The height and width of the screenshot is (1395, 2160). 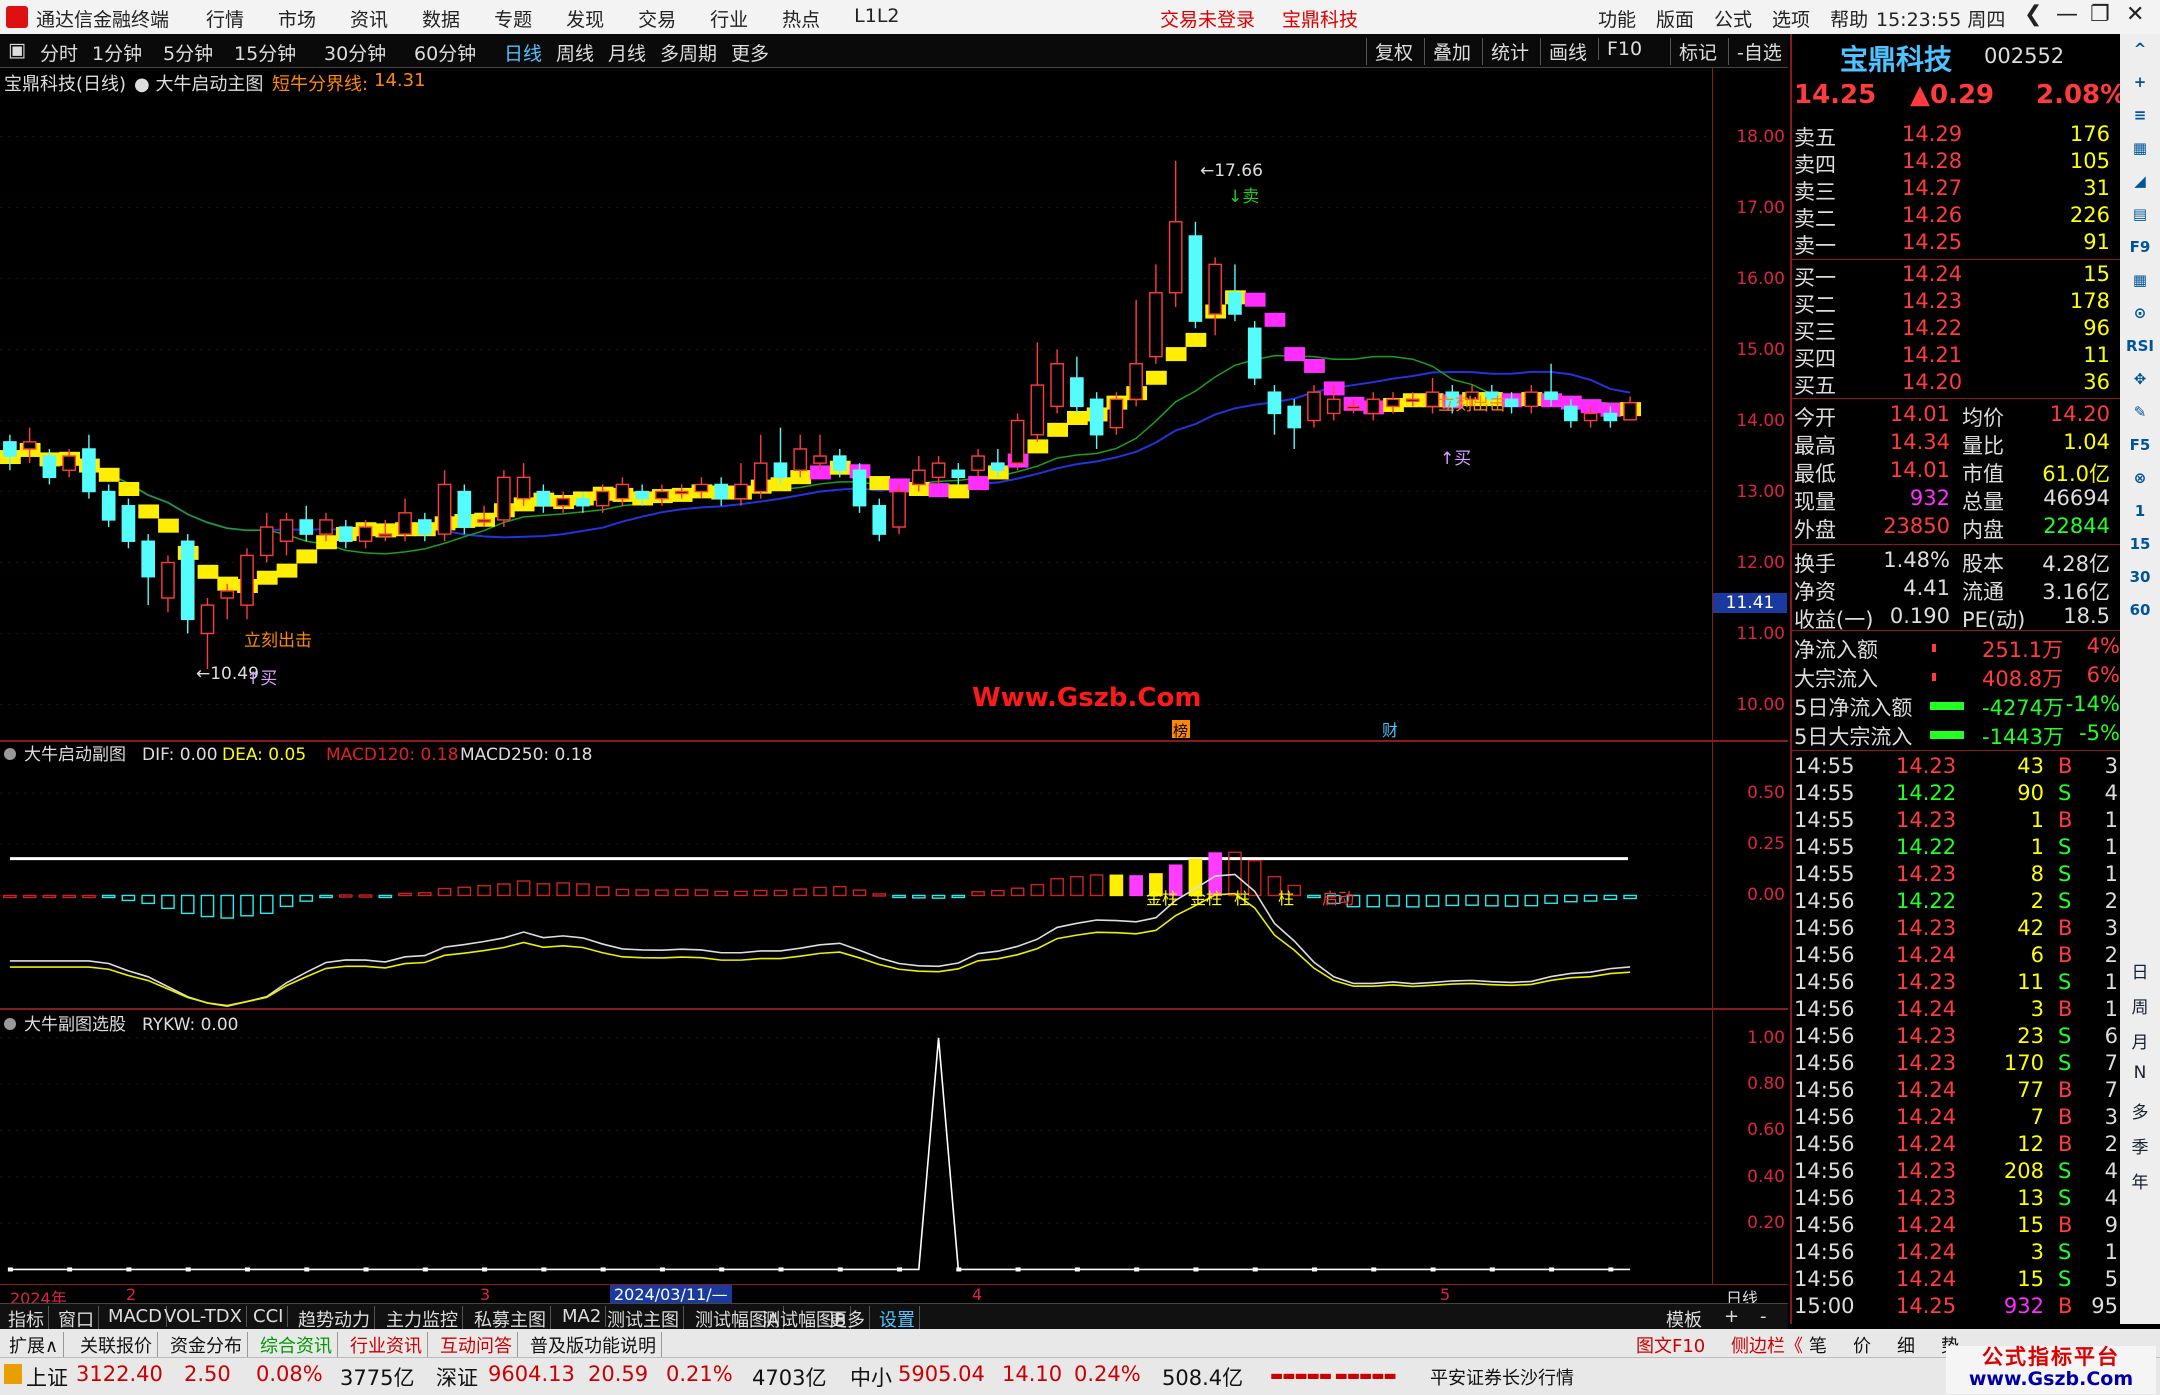 I want to click on right-menu-item: 选项, so click(x=1791, y=18).